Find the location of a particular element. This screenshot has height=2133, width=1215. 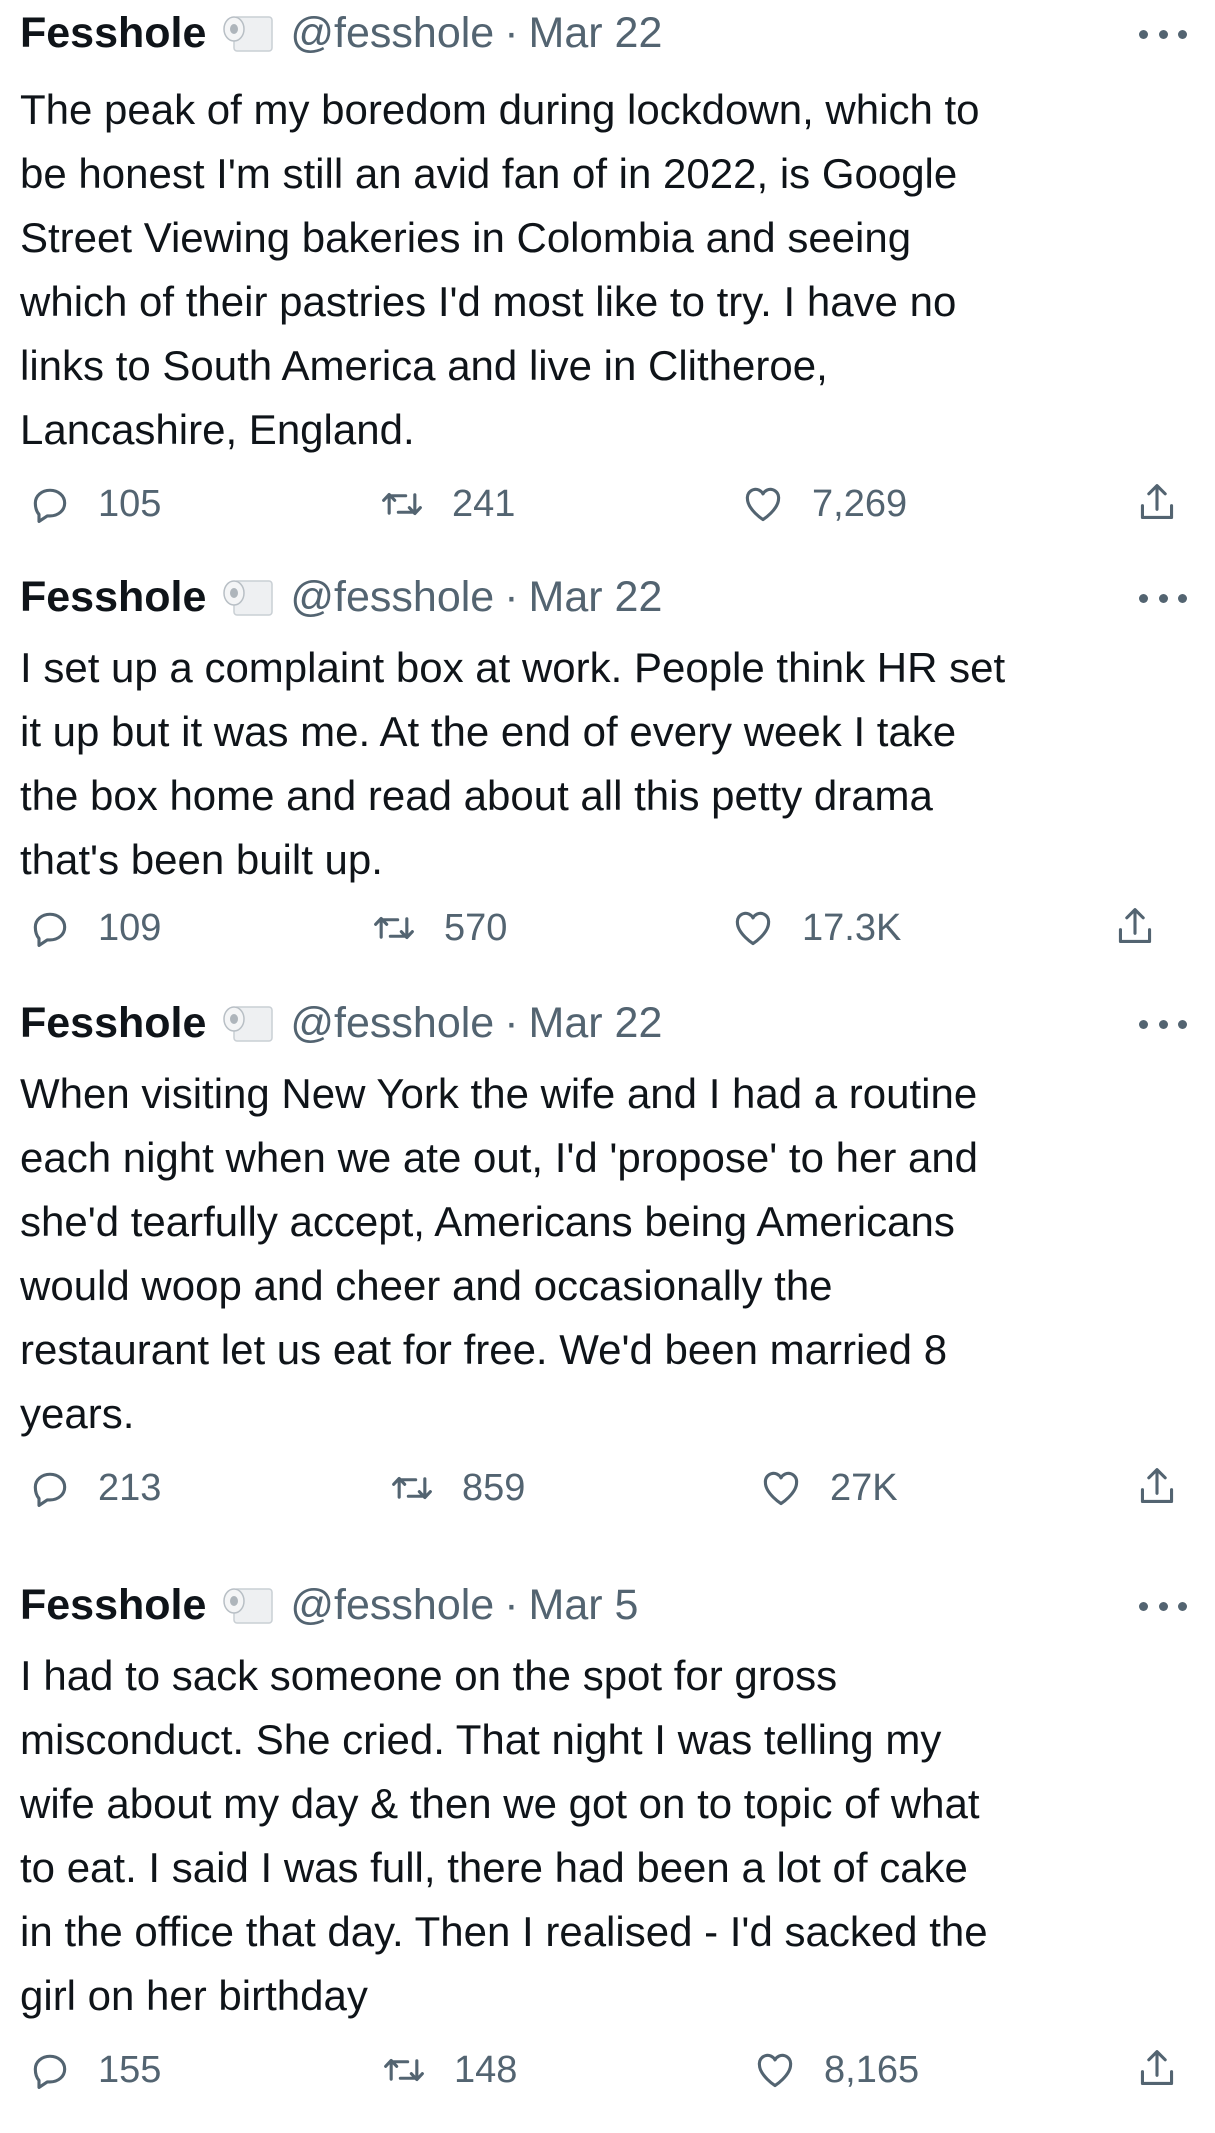

reply-button: 155 is located at coordinates (94, 2070).